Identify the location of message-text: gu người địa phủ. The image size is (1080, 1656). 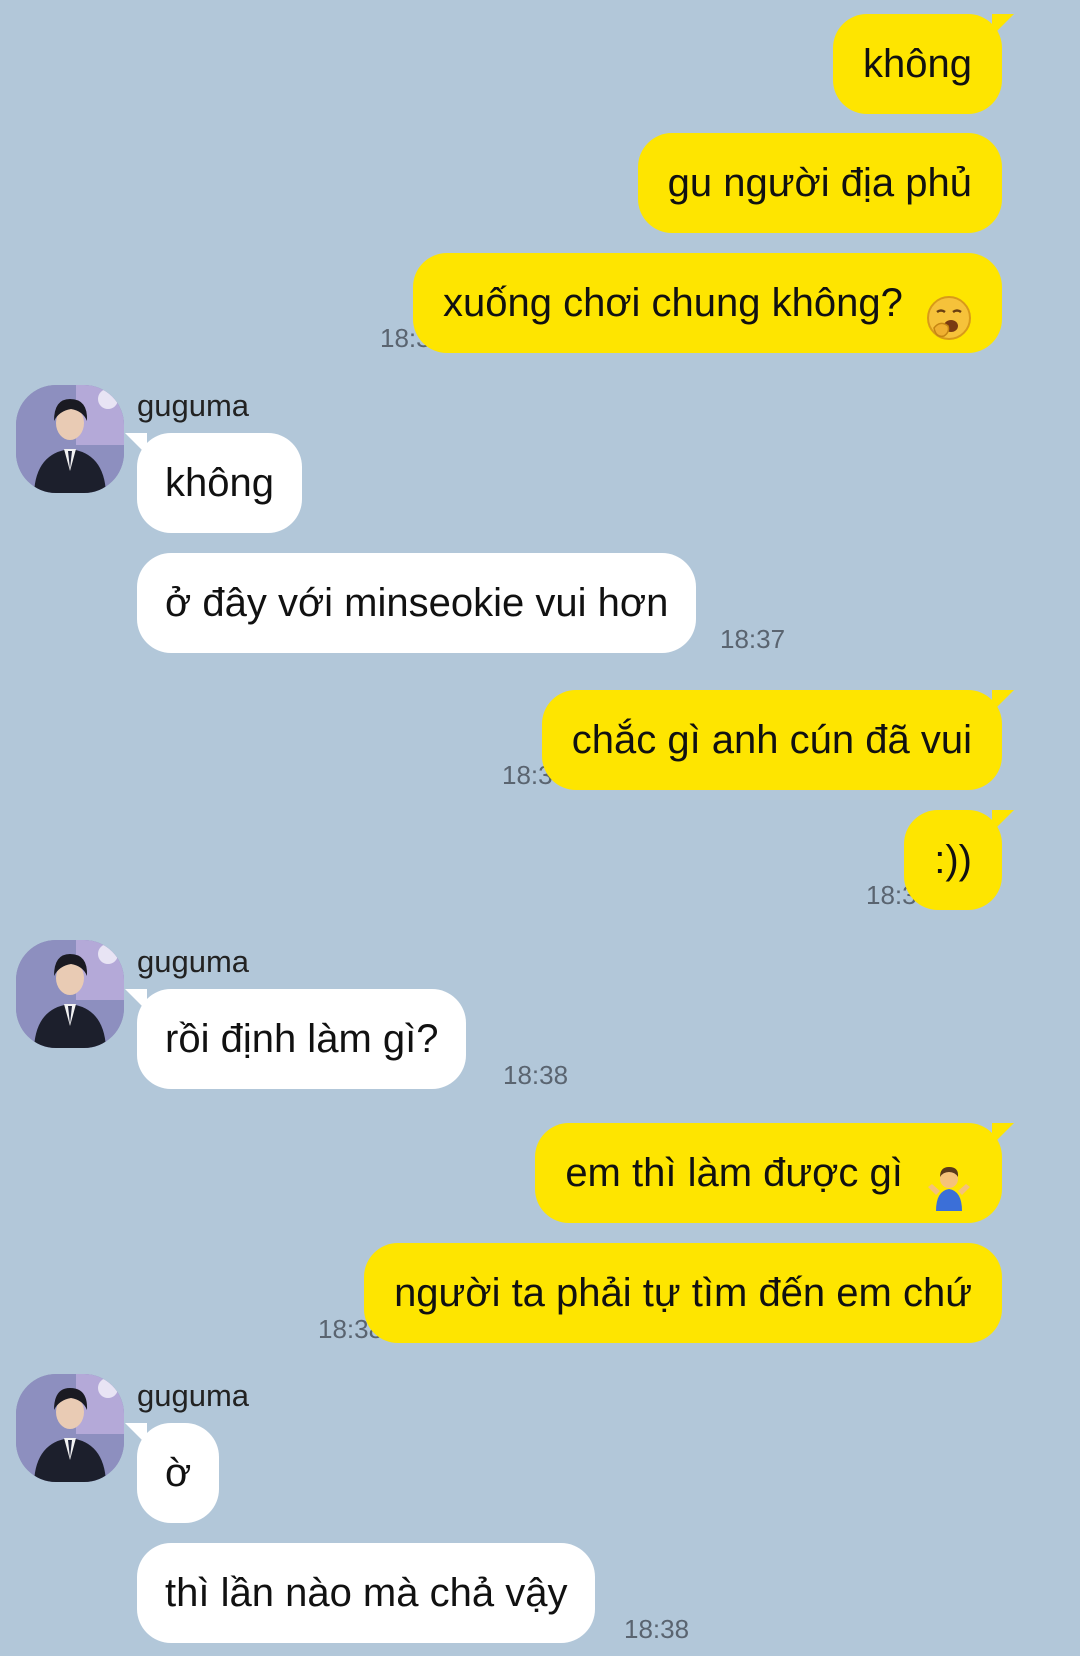
(819, 183).